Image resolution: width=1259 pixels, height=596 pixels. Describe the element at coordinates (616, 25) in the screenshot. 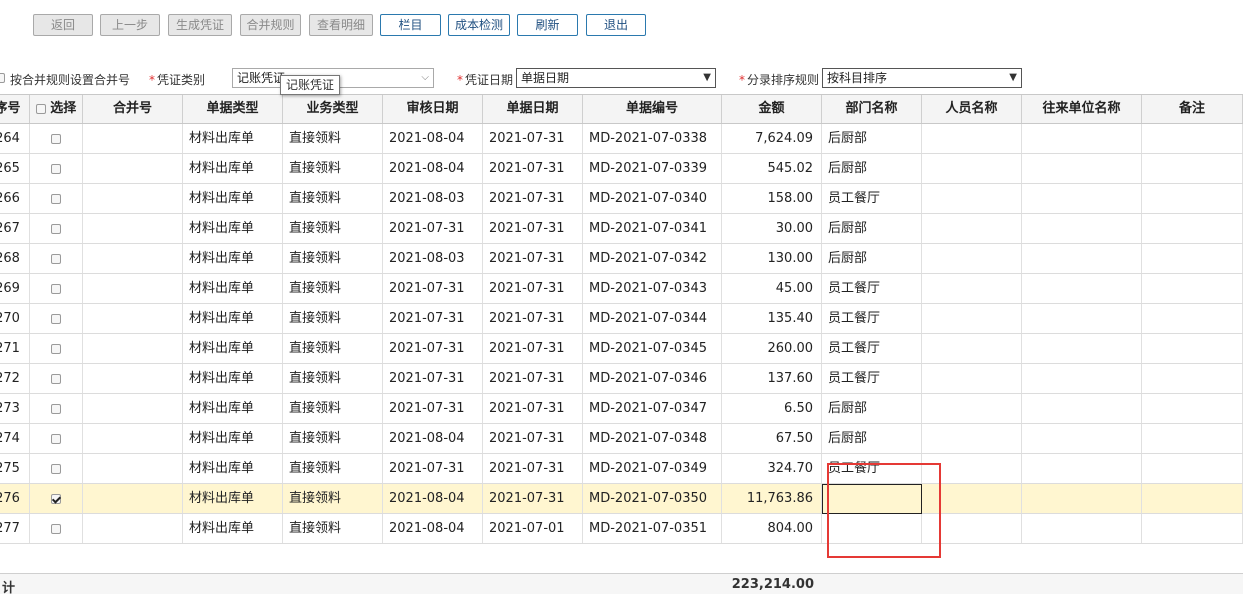

I see `exit-button: 退出` at that location.